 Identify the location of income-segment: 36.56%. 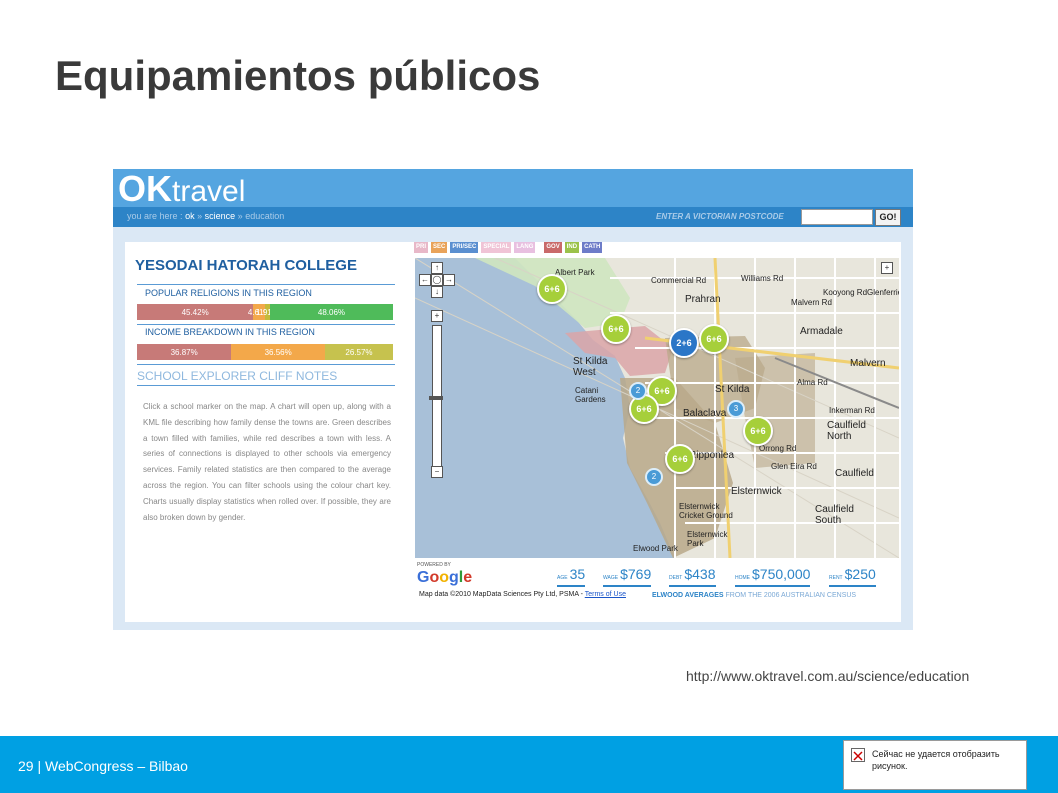
(278, 352).